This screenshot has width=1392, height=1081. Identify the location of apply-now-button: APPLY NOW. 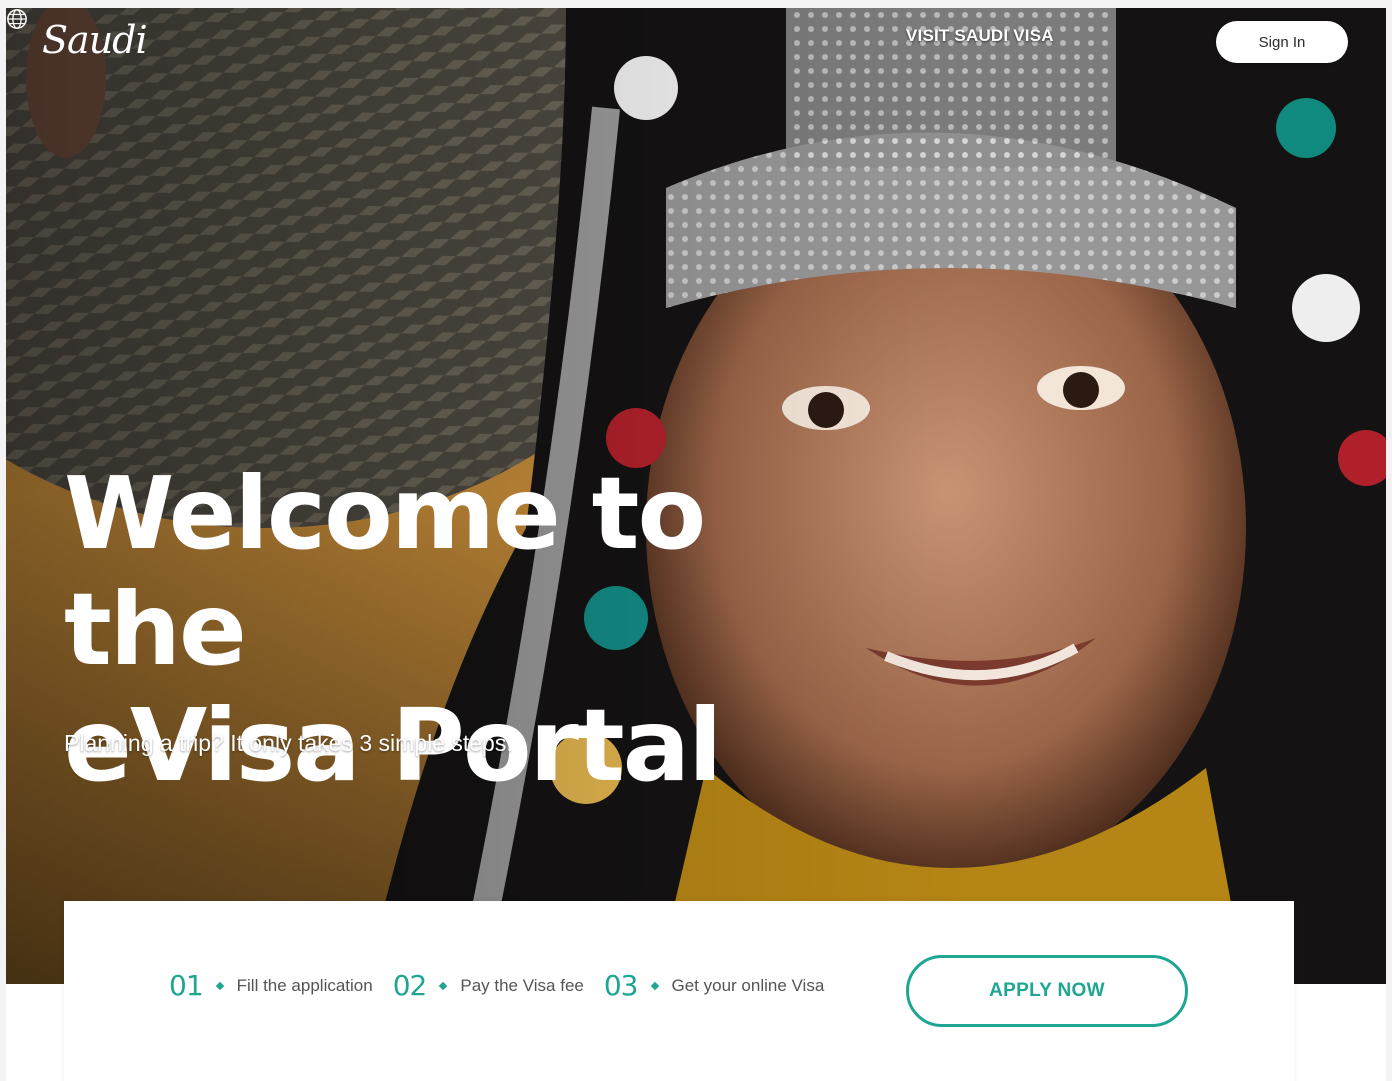
(1047, 991).